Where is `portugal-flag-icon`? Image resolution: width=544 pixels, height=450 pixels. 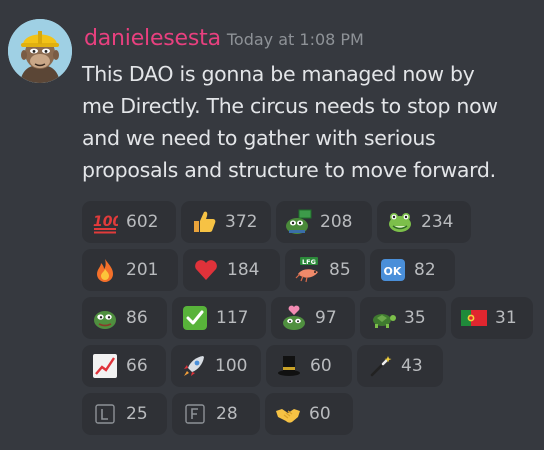 portugal-flag-icon is located at coordinates (474, 318).